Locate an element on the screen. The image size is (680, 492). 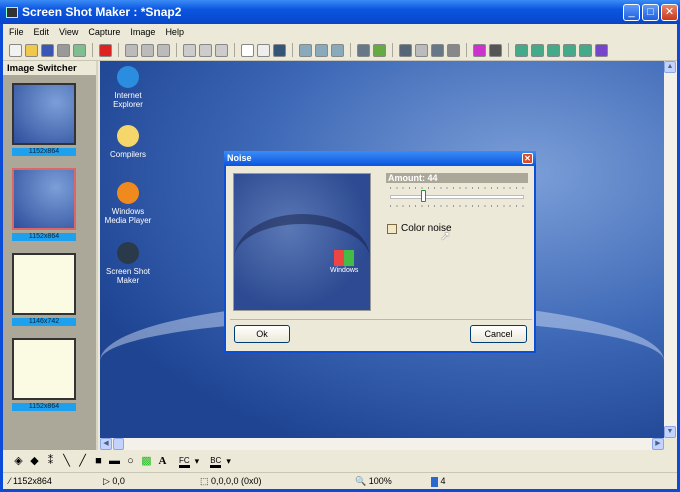
zoom-out-icon is located at coordinates (337, 50).